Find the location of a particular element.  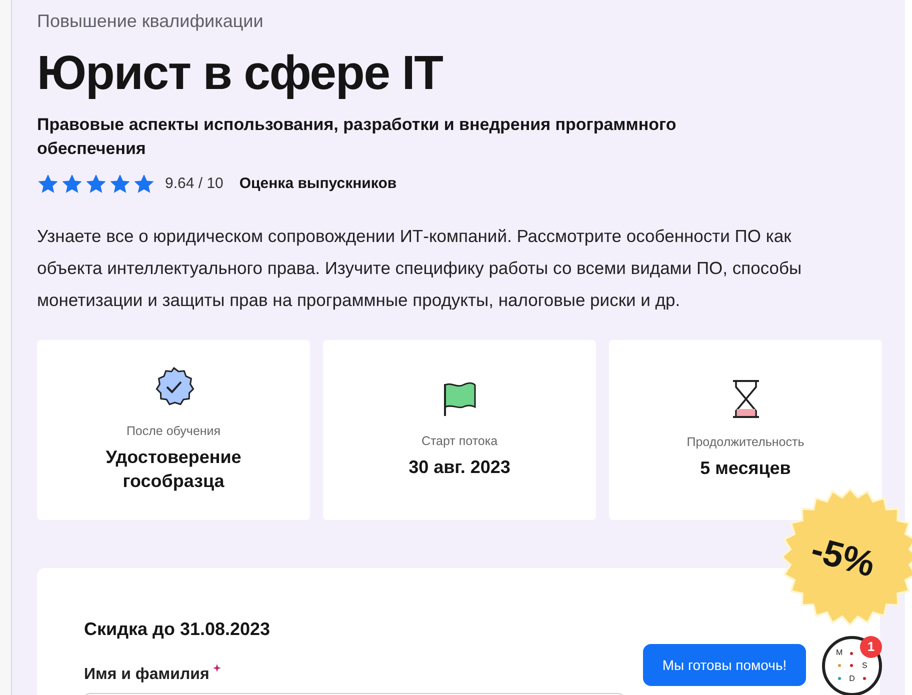

fact-label: После обучения is located at coordinates (173, 431).